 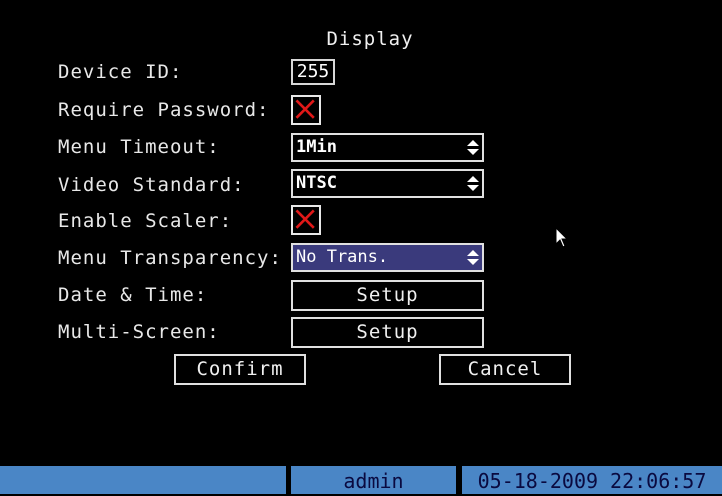 What do you see at coordinates (139, 147) in the screenshot?
I see `menu-timeout-label: Menu Timeout:` at bounding box center [139, 147].